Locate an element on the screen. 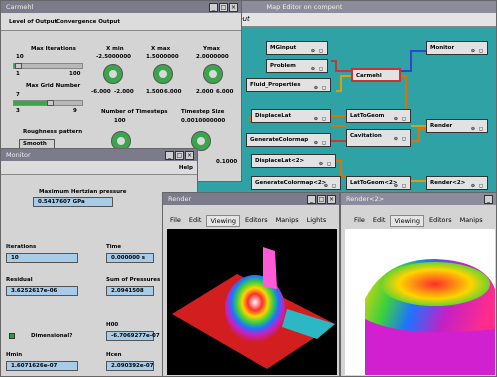  node-lattogeom-2: LatToGeom<2> ⊙ ◻ is located at coordinates (378, 183).